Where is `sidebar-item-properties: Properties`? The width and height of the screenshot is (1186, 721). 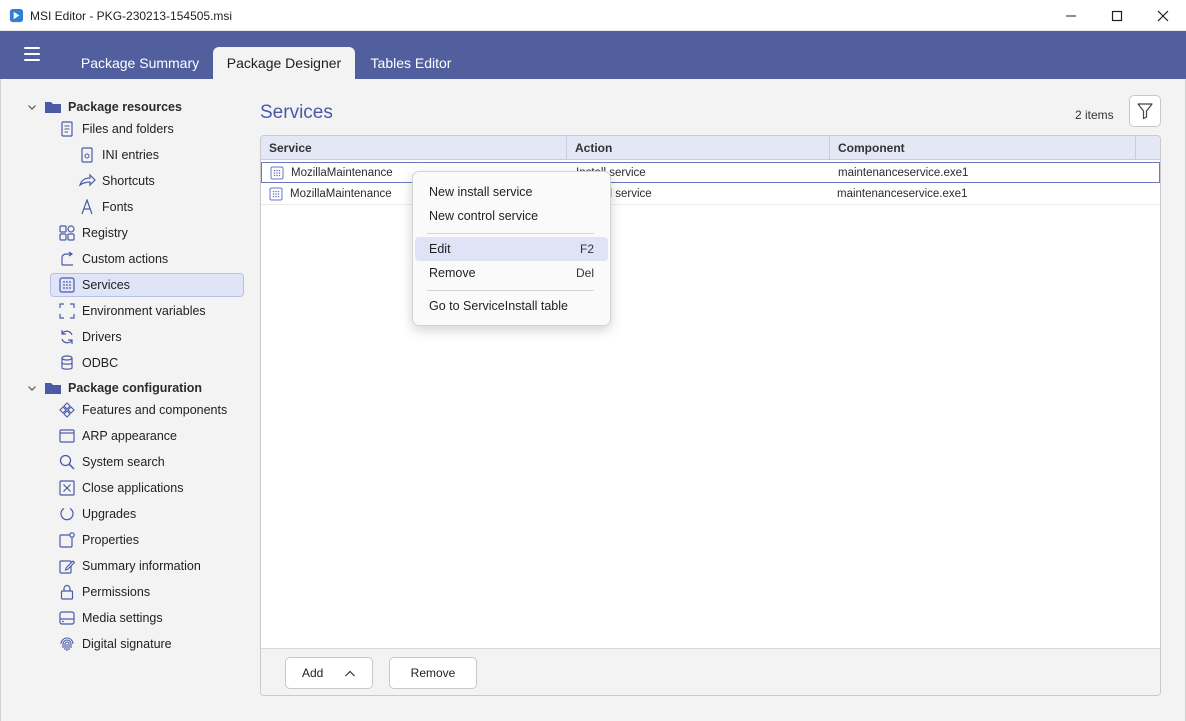 sidebar-item-properties: Properties is located at coordinates (98, 540).